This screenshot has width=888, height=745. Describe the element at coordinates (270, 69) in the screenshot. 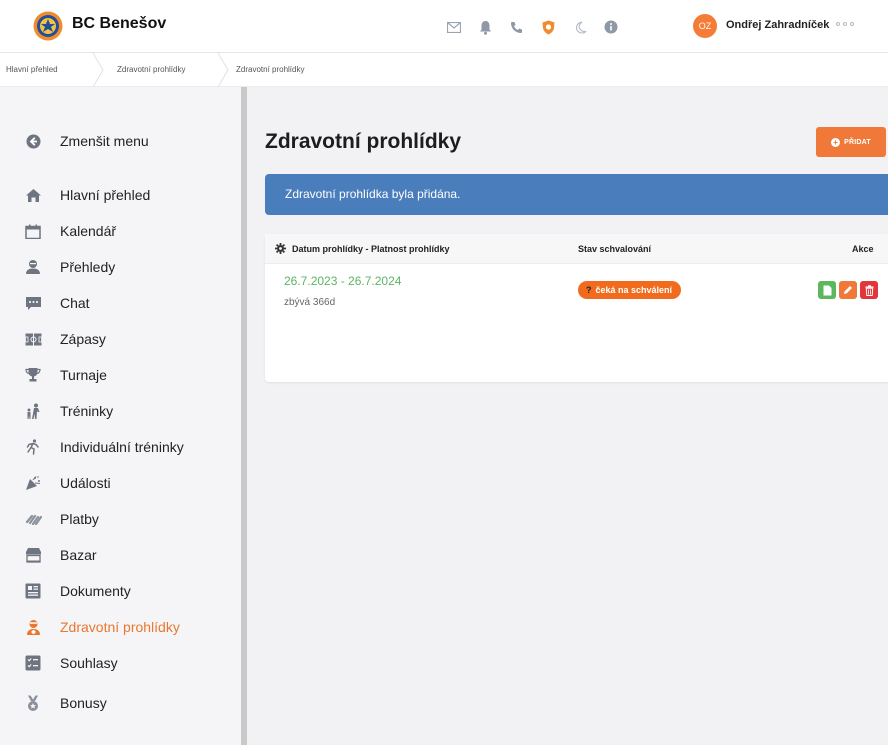

I see `breadcrumb-item-current: Zdravotní prohlídky` at that location.